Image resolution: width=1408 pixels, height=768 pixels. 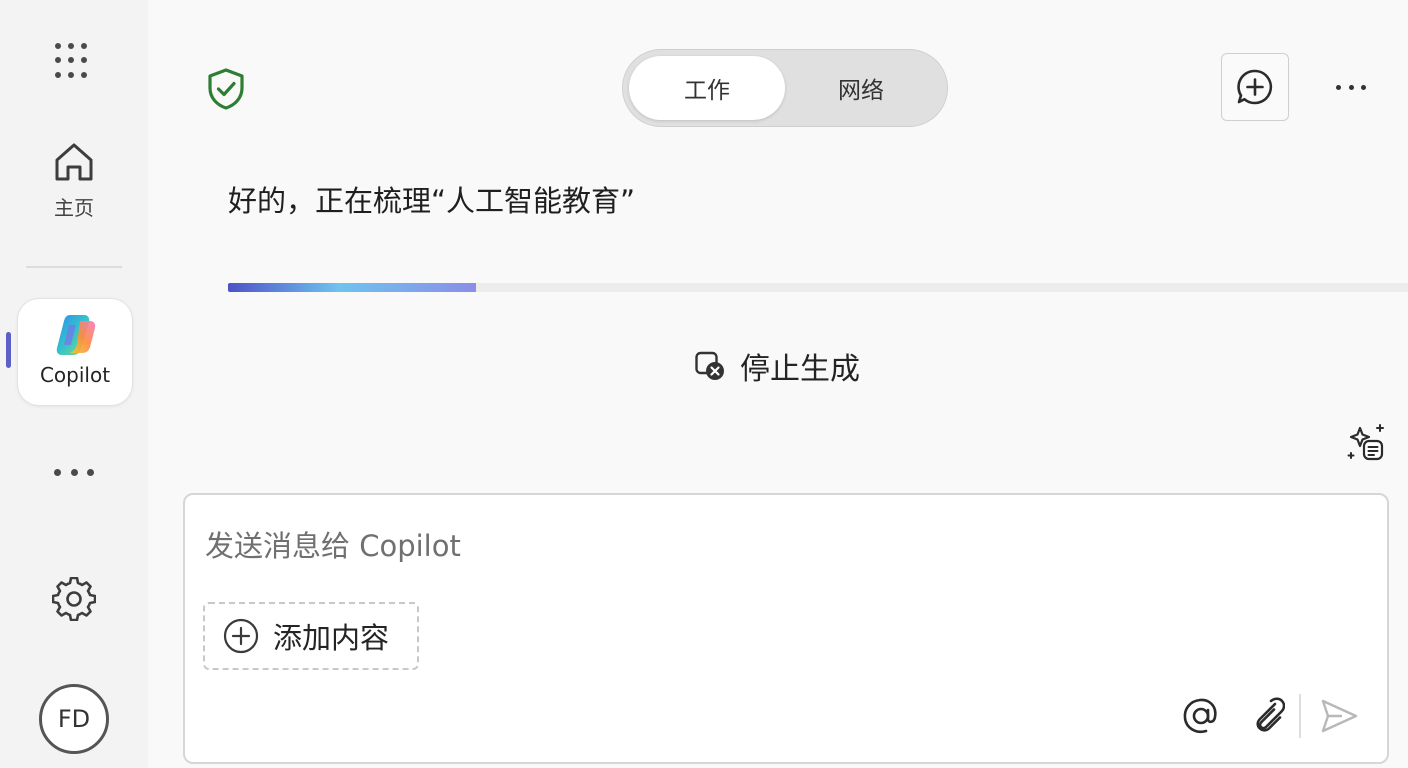 I want to click on rail-item-copilot: Copilot, so click(x=75, y=352).